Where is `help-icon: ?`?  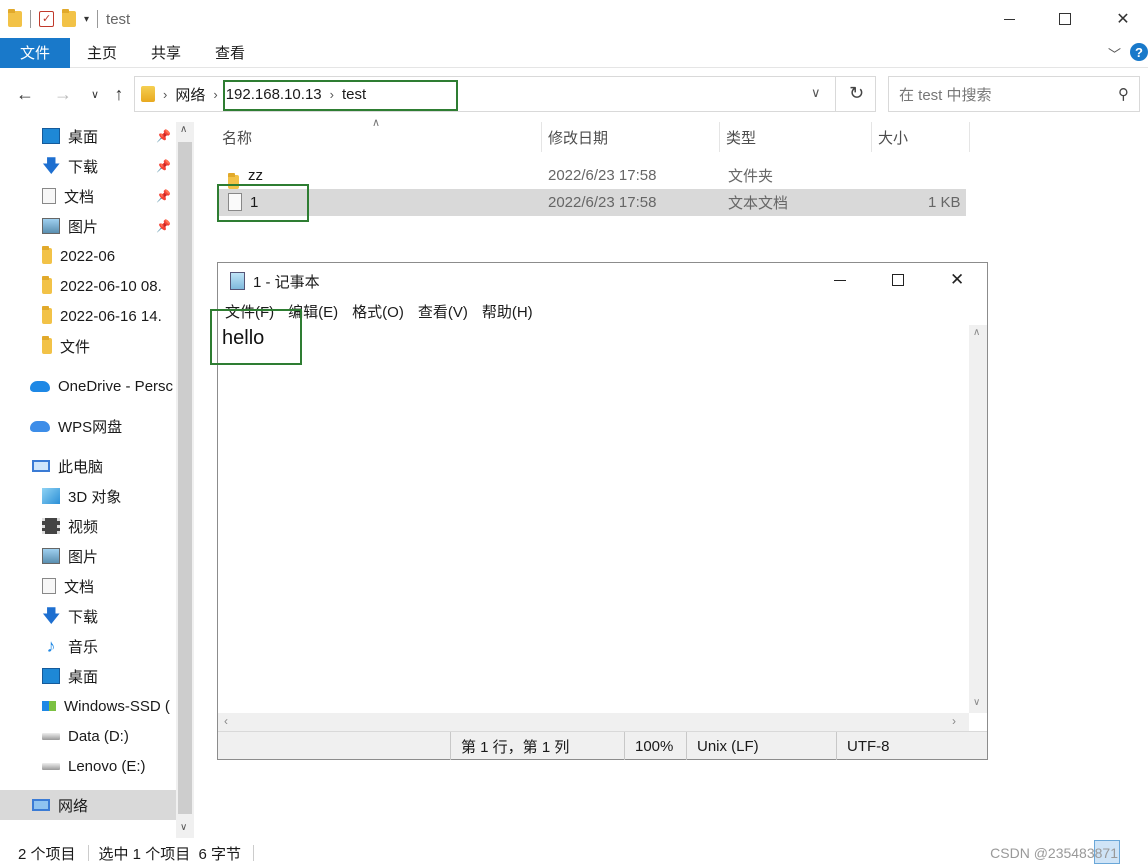
help-icon: ? is located at coordinates (1139, 52).